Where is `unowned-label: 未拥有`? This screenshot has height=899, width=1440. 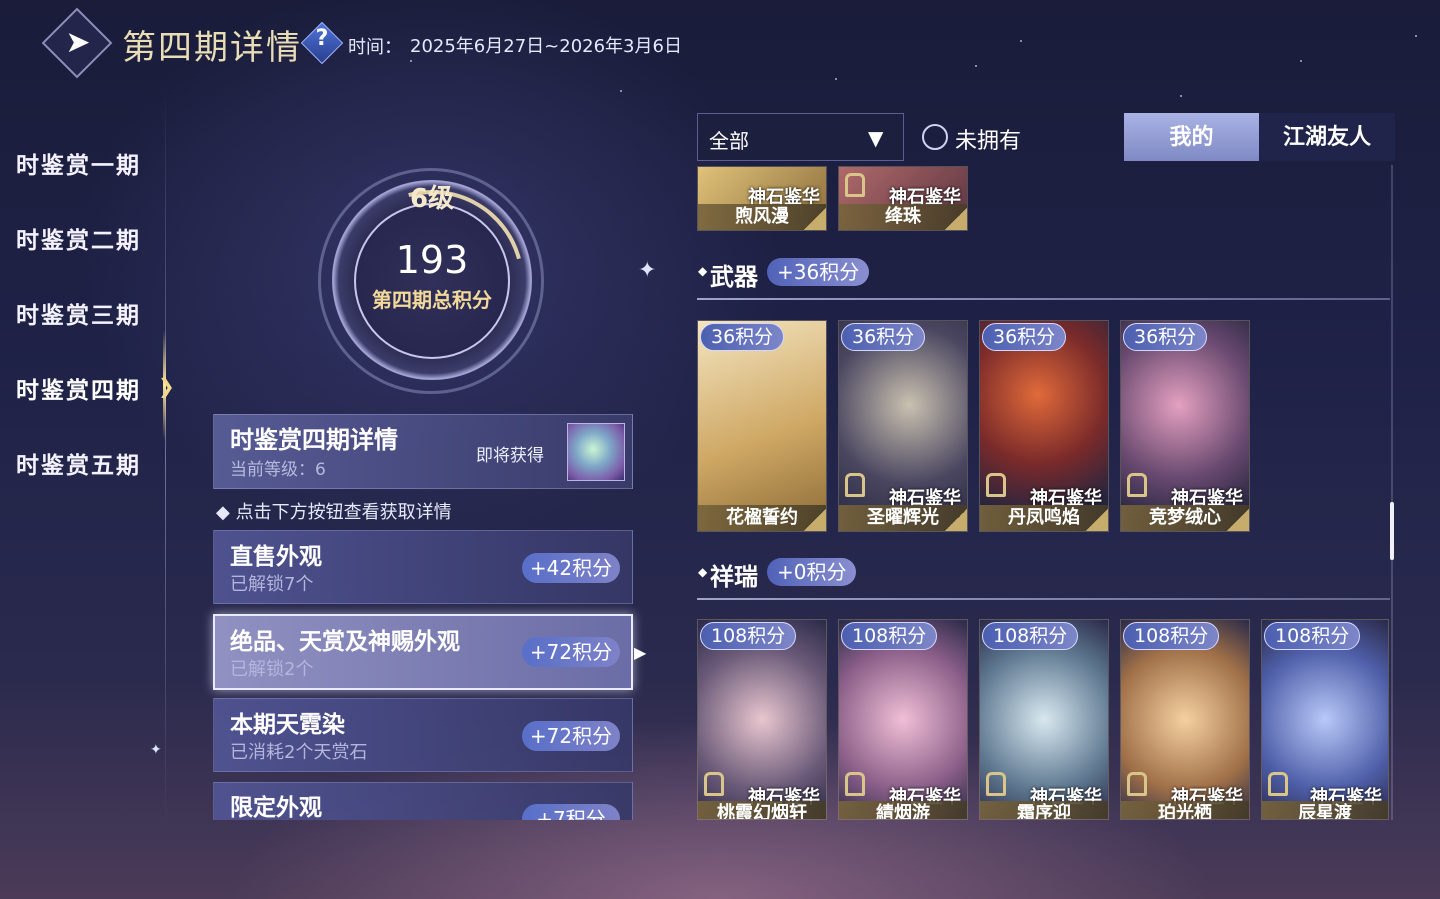 unowned-label: 未拥有 is located at coordinates (988, 139).